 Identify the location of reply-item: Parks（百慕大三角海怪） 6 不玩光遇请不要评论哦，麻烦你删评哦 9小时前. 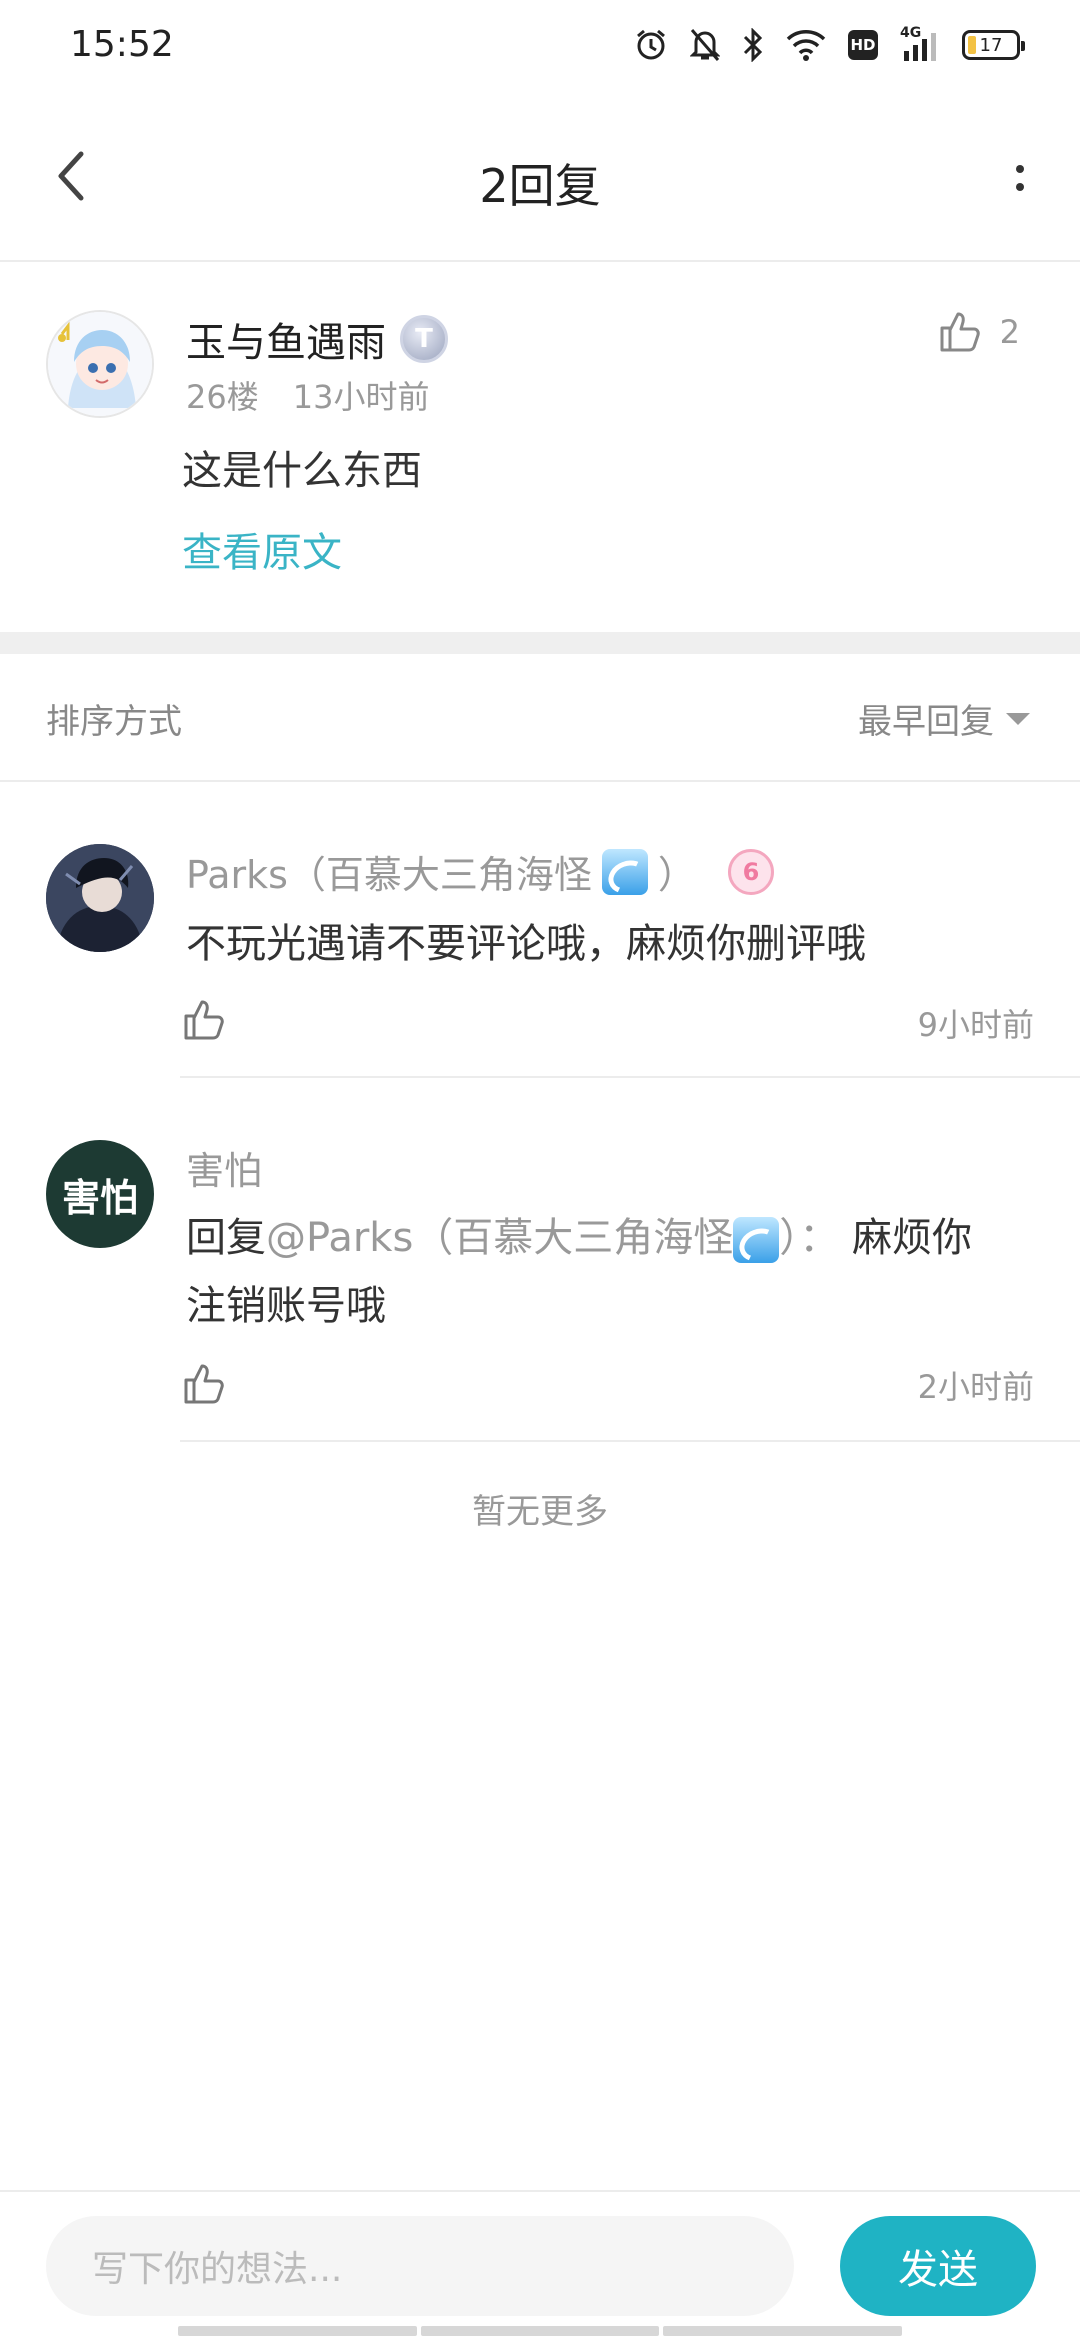
(540, 930).